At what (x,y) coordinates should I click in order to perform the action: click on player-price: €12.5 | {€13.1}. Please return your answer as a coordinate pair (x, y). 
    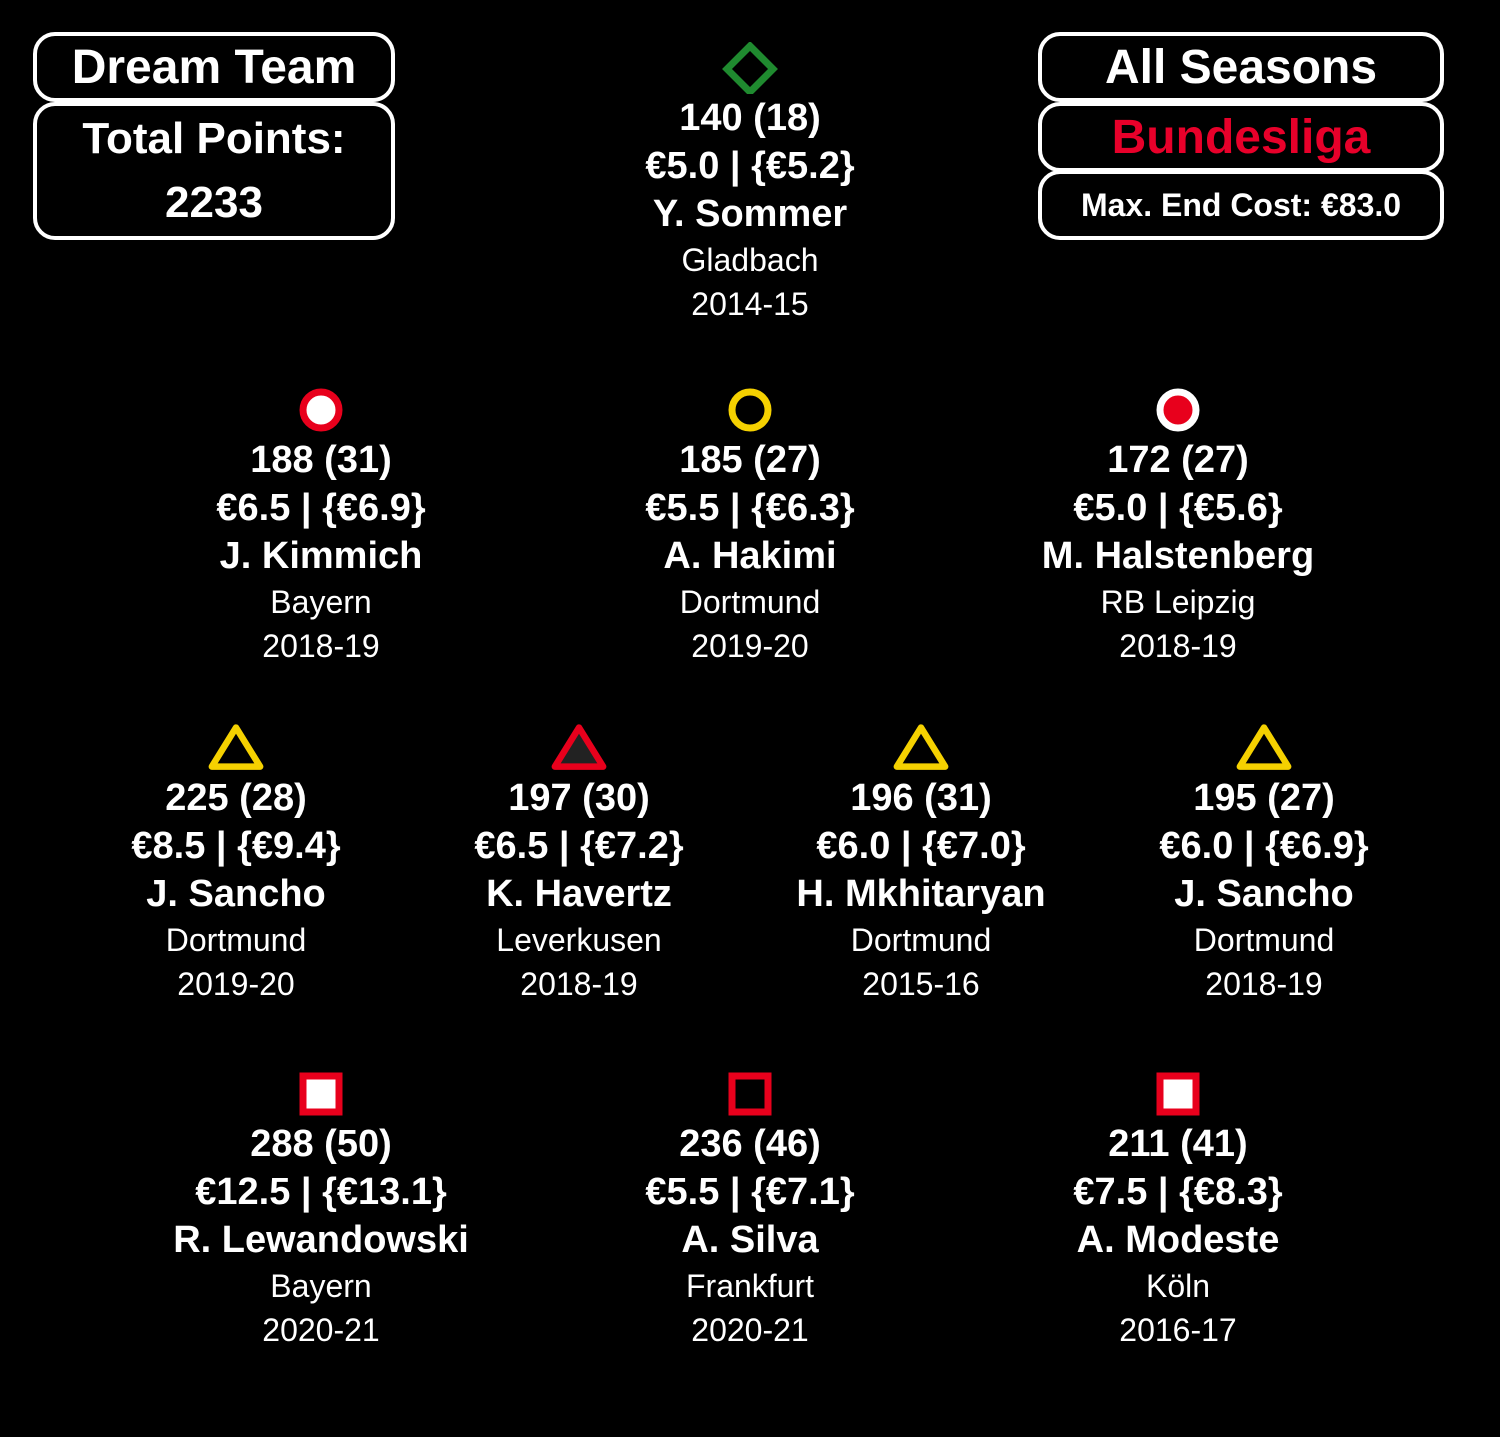
    Looking at the image, I should click on (321, 1192).